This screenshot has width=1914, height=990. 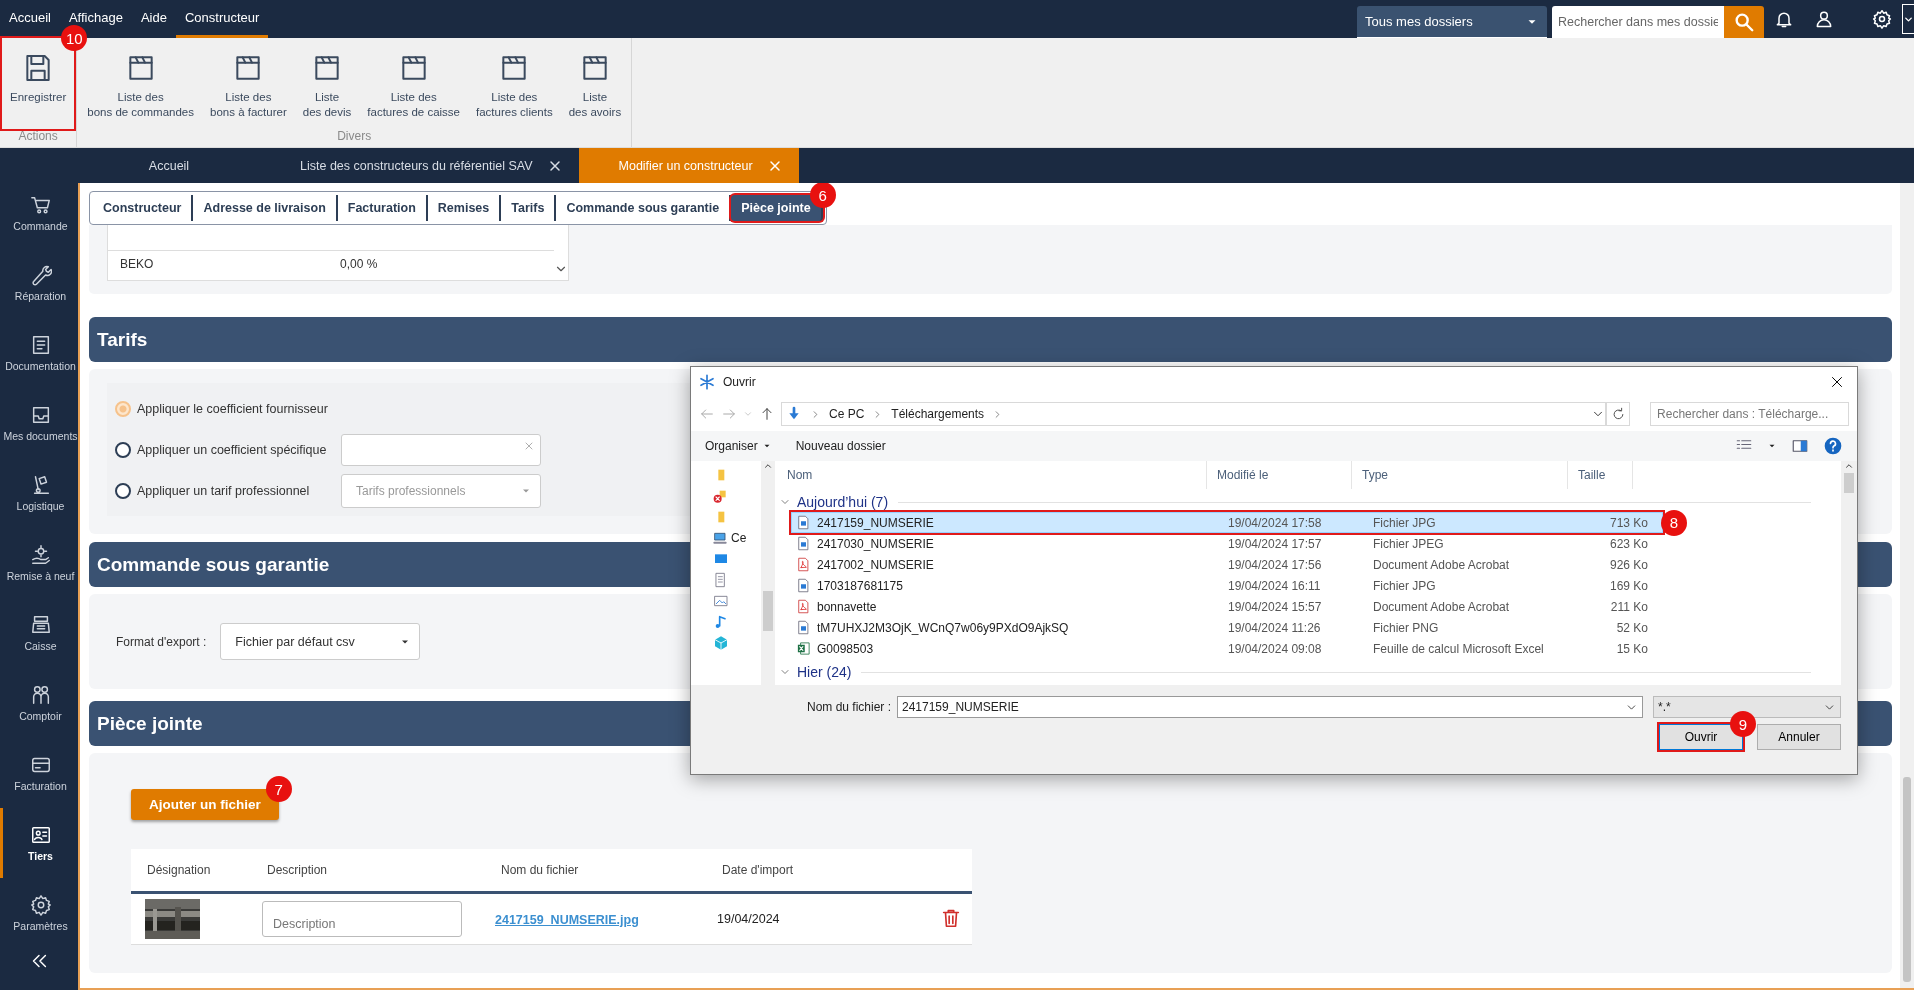 What do you see at coordinates (39, 913) in the screenshot?
I see `sidebar-item: Paramètres` at bounding box center [39, 913].